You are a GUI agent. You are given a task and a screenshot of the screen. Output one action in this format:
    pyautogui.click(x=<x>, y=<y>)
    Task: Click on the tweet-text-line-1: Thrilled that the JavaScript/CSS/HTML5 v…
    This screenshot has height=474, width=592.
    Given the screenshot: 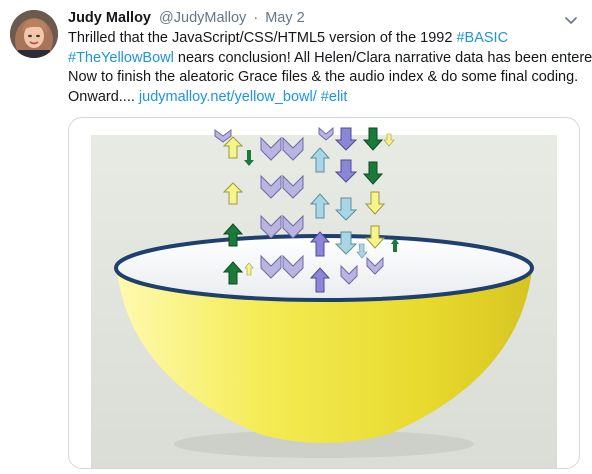 What is the action you would take?
    pyautogui.click(x=326, y=39)
    